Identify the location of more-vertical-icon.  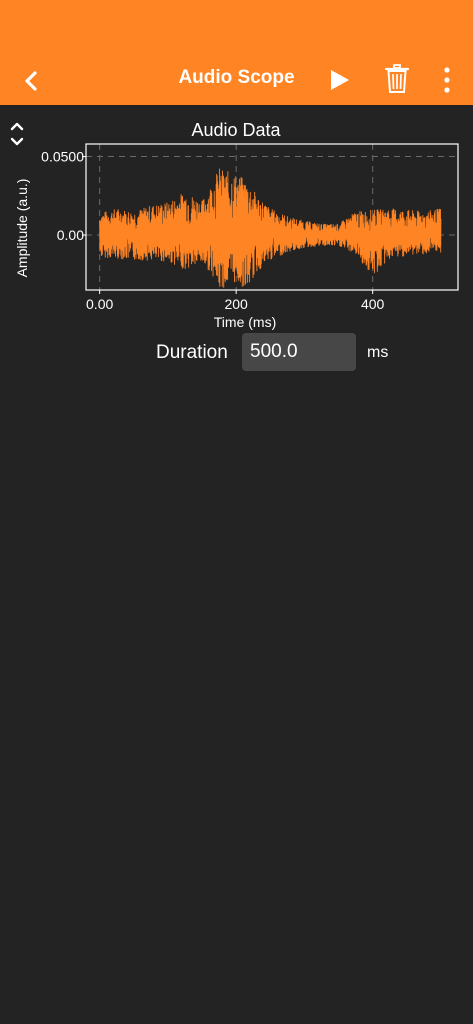
(447, 80).